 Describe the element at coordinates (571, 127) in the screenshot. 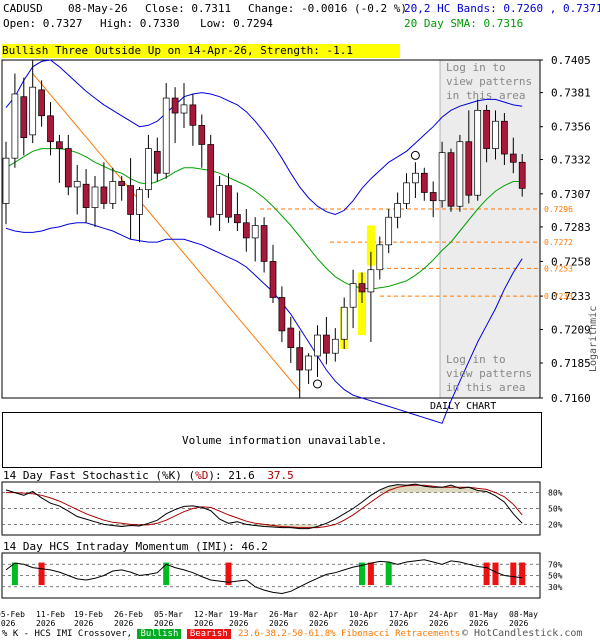

I see `y-tick-label: 0.7356` at that location.